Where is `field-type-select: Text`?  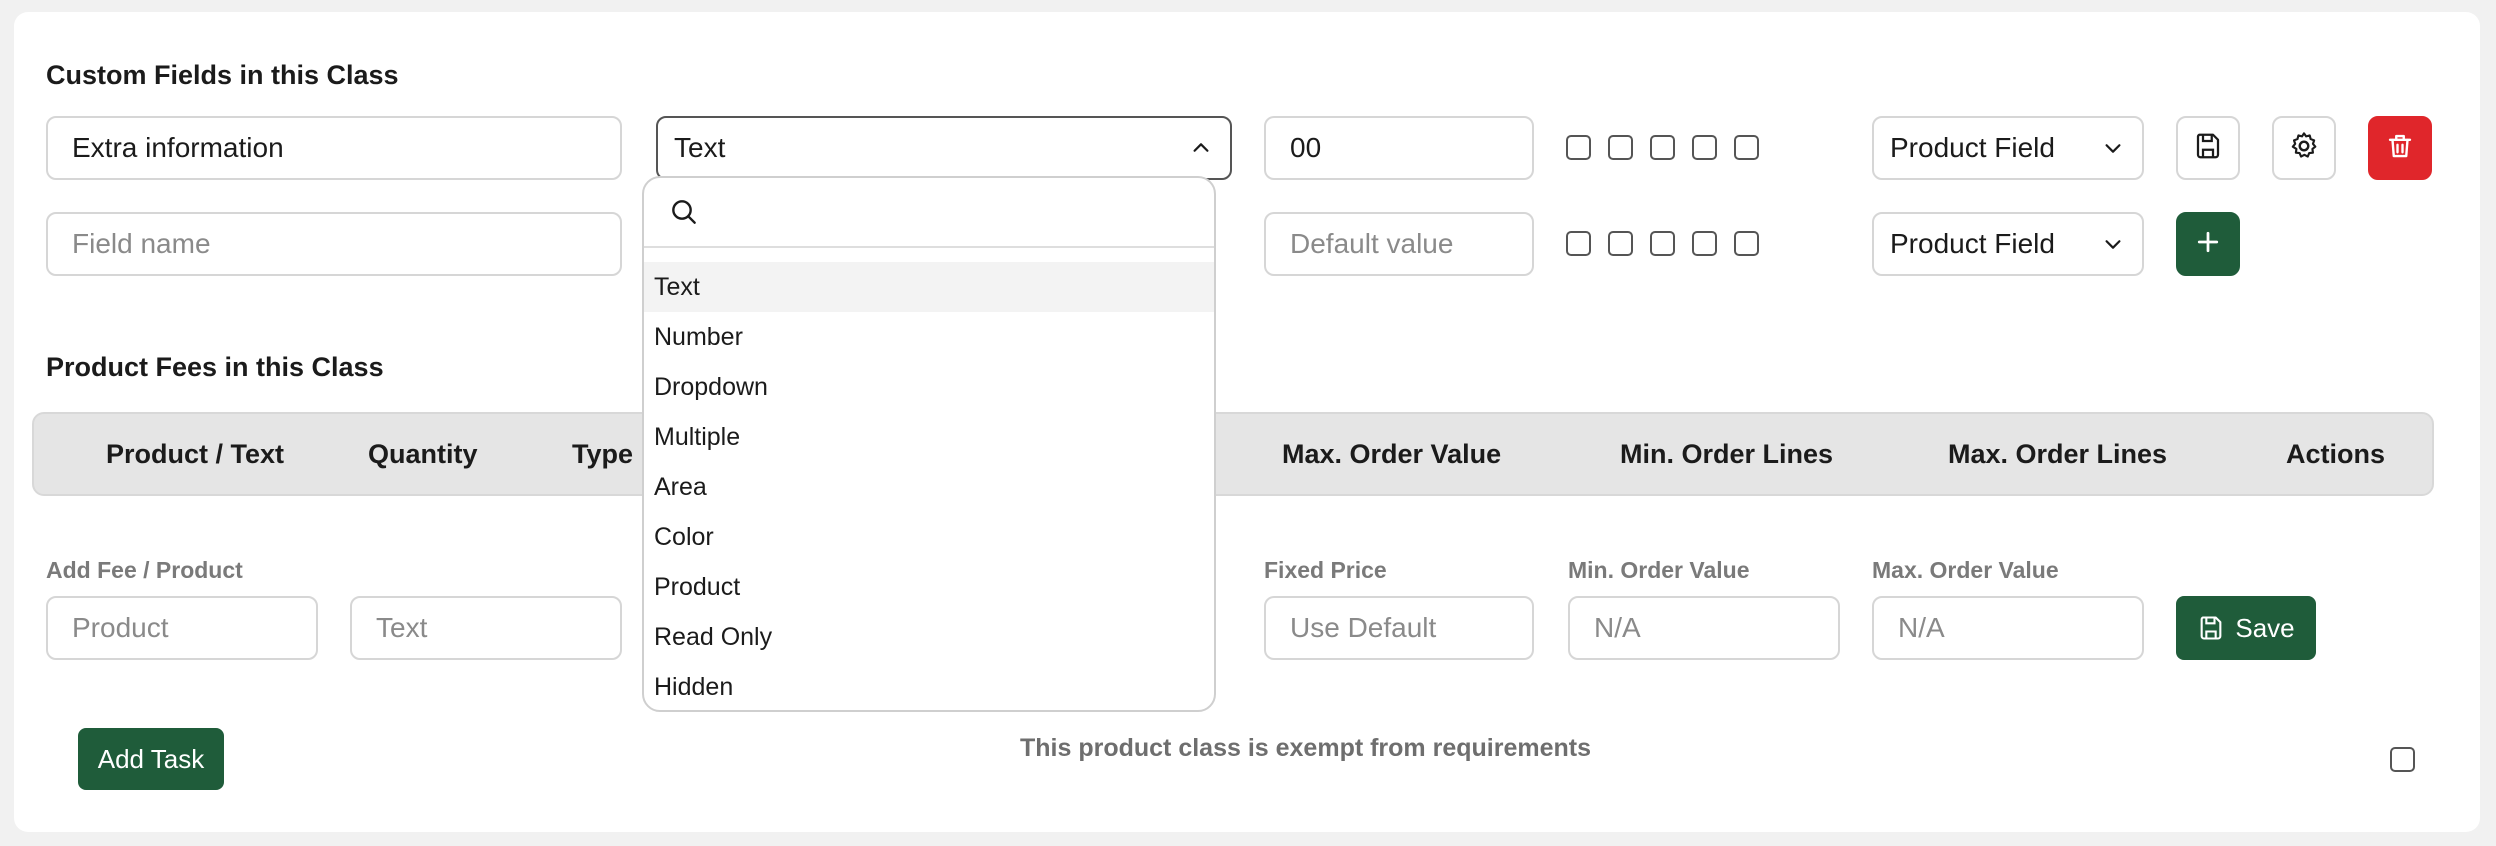
field-type-select: Text is located at coordinates (944, 148).